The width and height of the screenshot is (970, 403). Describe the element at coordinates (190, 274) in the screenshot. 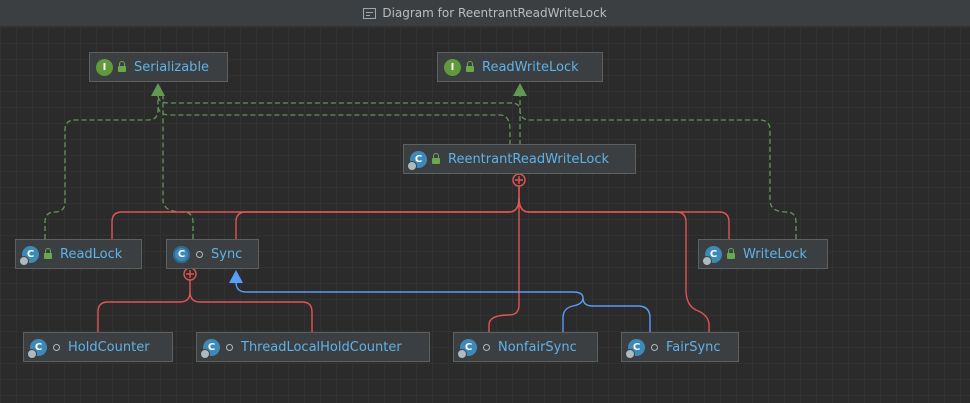

I see `plus-circle-sync` at that location.